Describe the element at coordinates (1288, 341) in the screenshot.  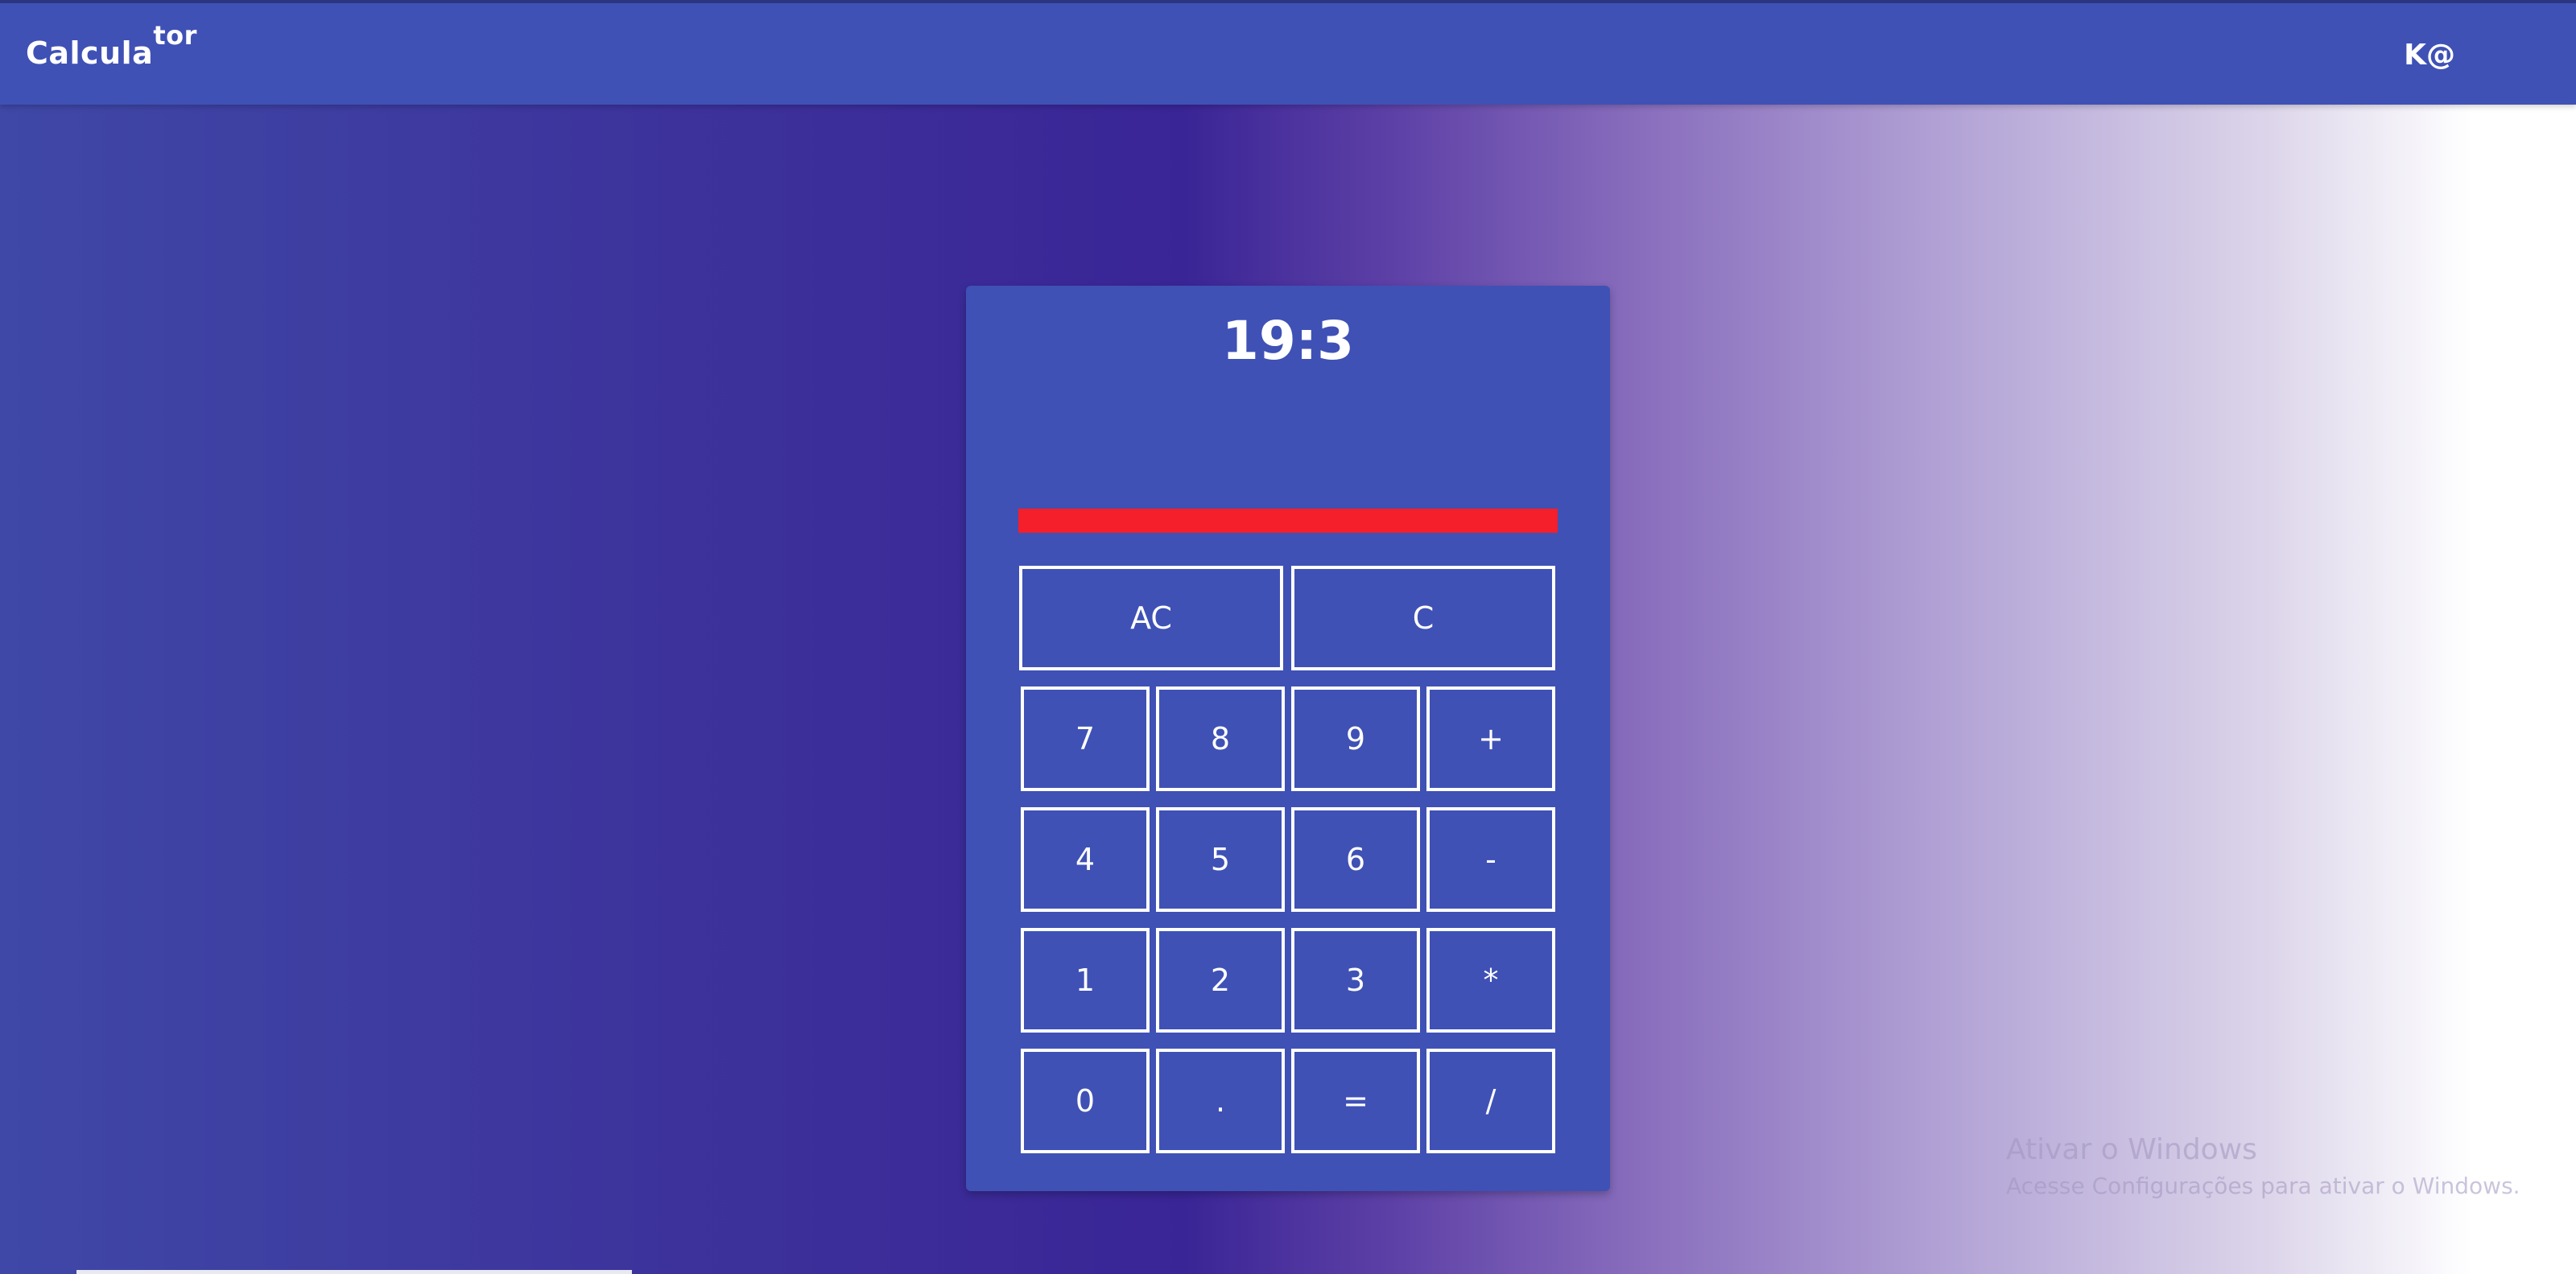
I see `calculator-display: 19:3` at that location.